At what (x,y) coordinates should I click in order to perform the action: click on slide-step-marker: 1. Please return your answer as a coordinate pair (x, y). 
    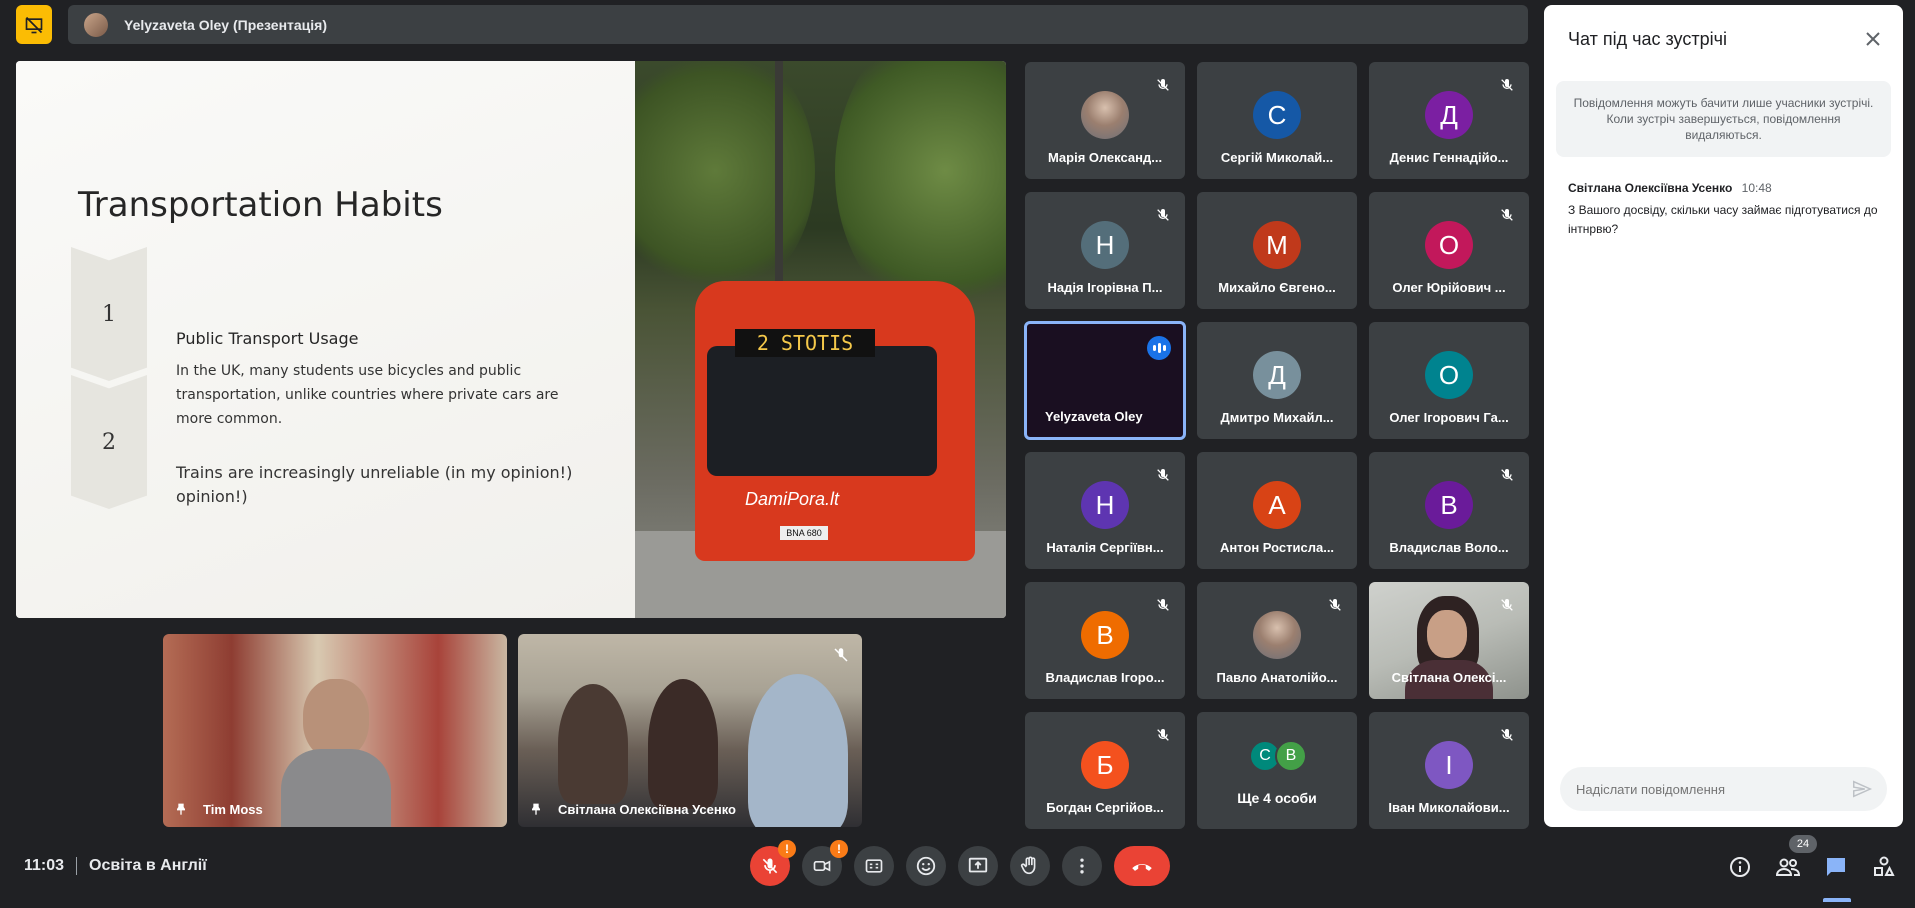
    Looking at the image, I should click on (109, 314).